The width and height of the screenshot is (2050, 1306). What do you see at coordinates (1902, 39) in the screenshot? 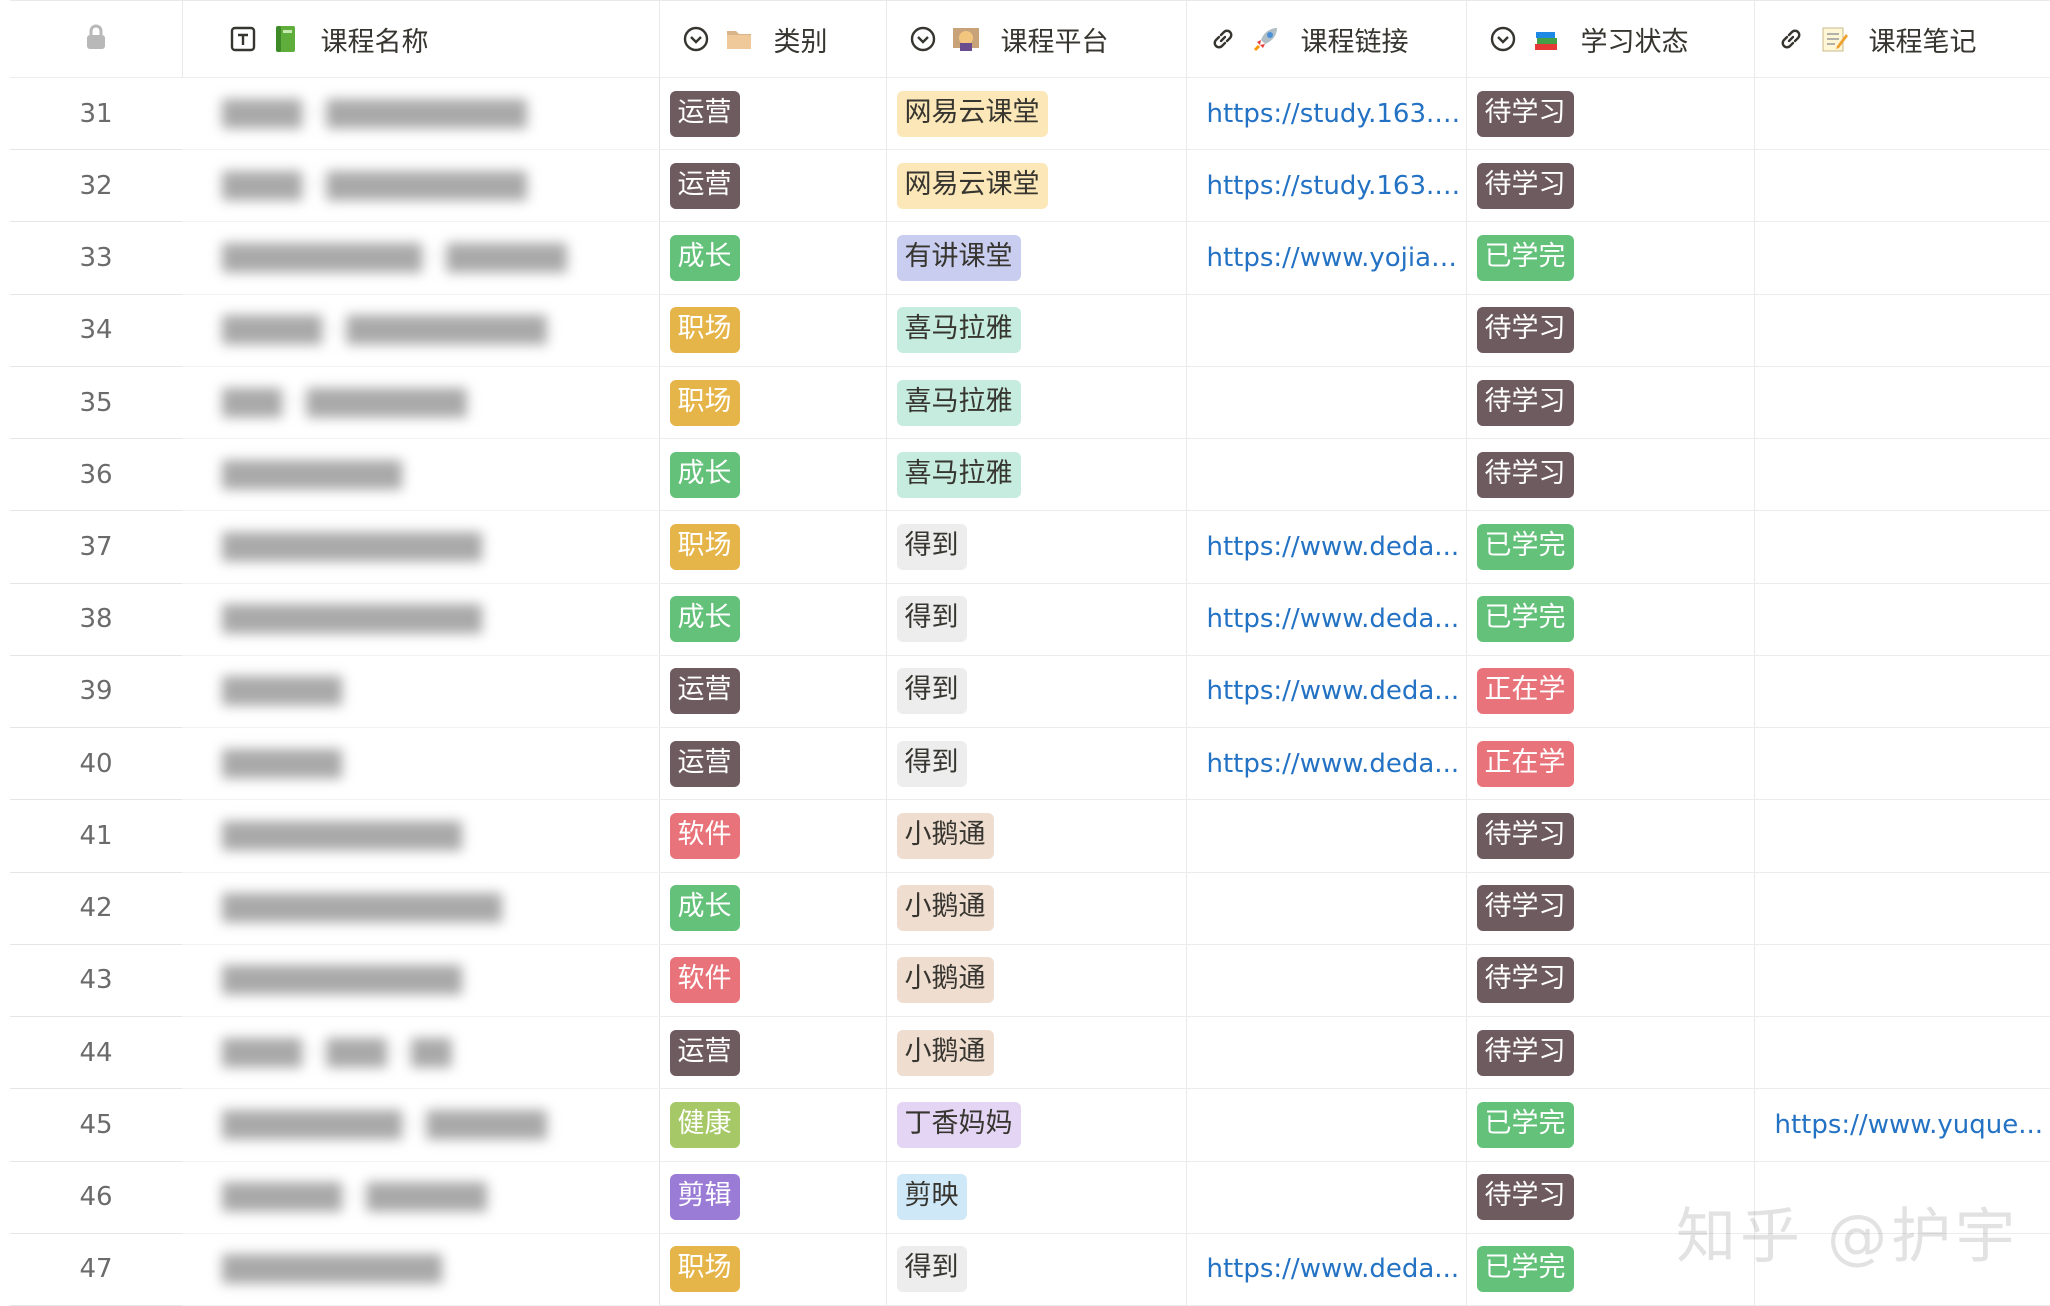
I see `column-header-notes: 课程笔记` at bounding box center [1902, 39].